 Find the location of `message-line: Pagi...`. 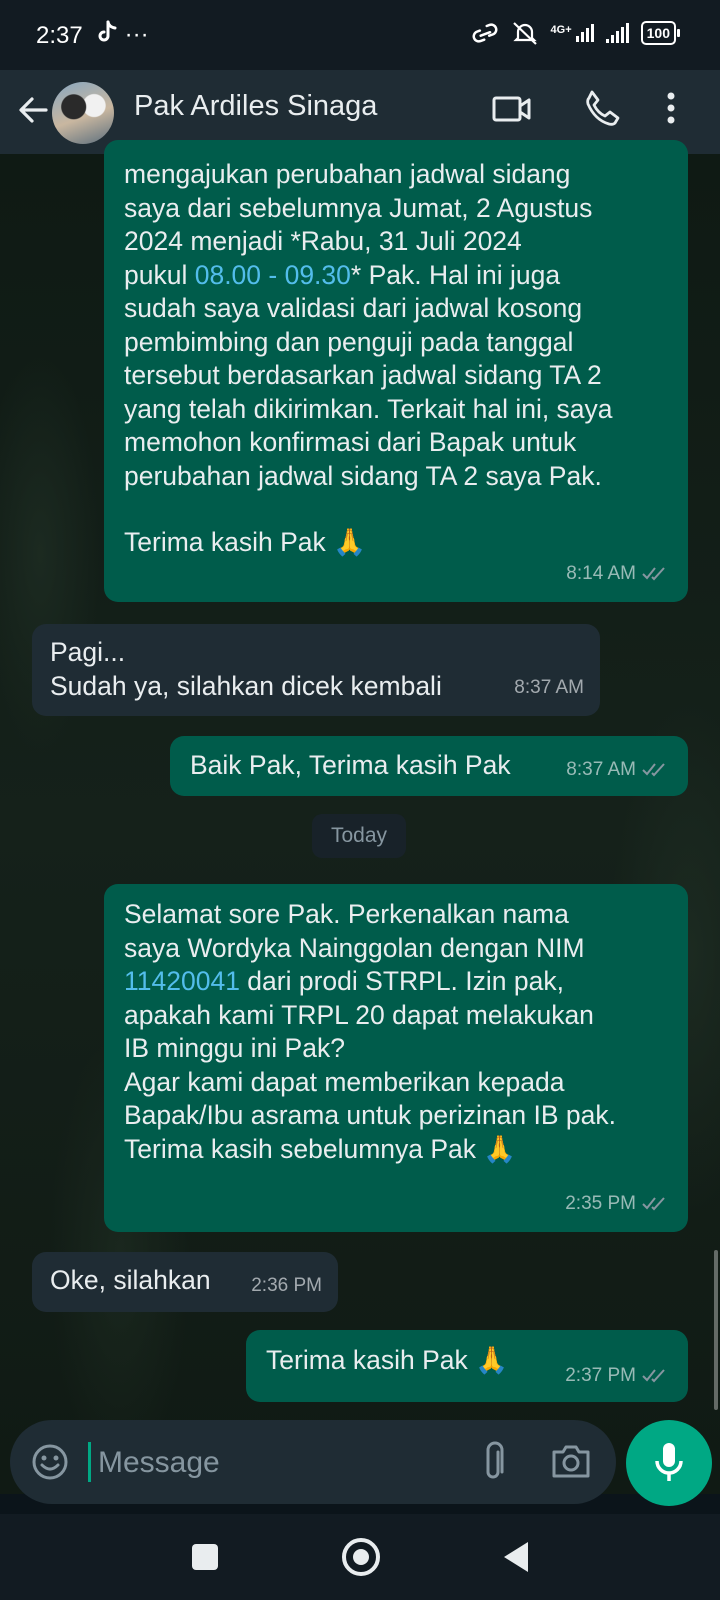

message-line: Pagi... is located at coordinates (88, 652).